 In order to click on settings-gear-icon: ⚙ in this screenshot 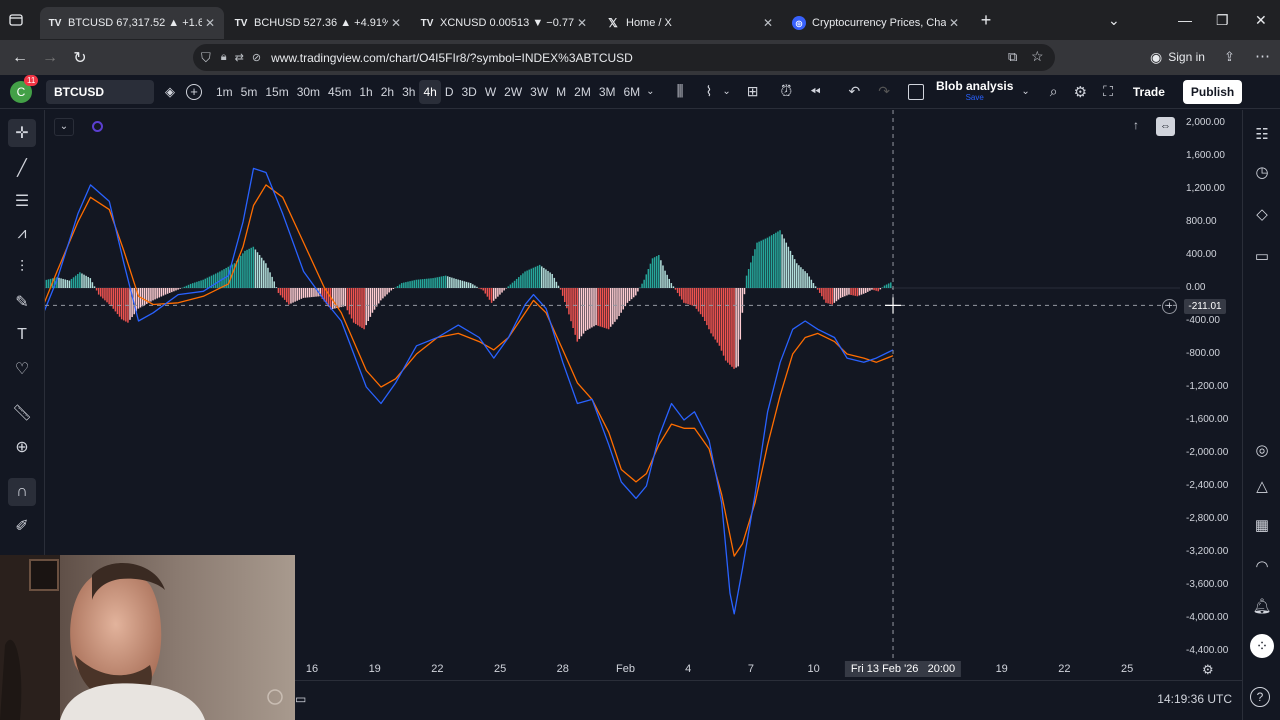, I will do `click(1080, 92)`.